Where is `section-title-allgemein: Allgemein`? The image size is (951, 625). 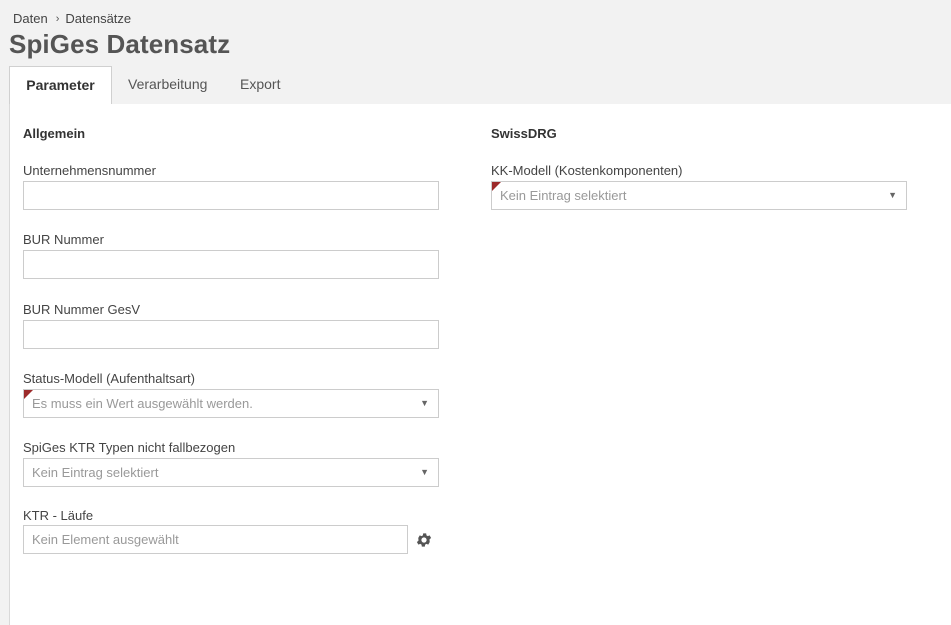
section-title-allgemein: Allgemein is located at coordinates (54, 133).